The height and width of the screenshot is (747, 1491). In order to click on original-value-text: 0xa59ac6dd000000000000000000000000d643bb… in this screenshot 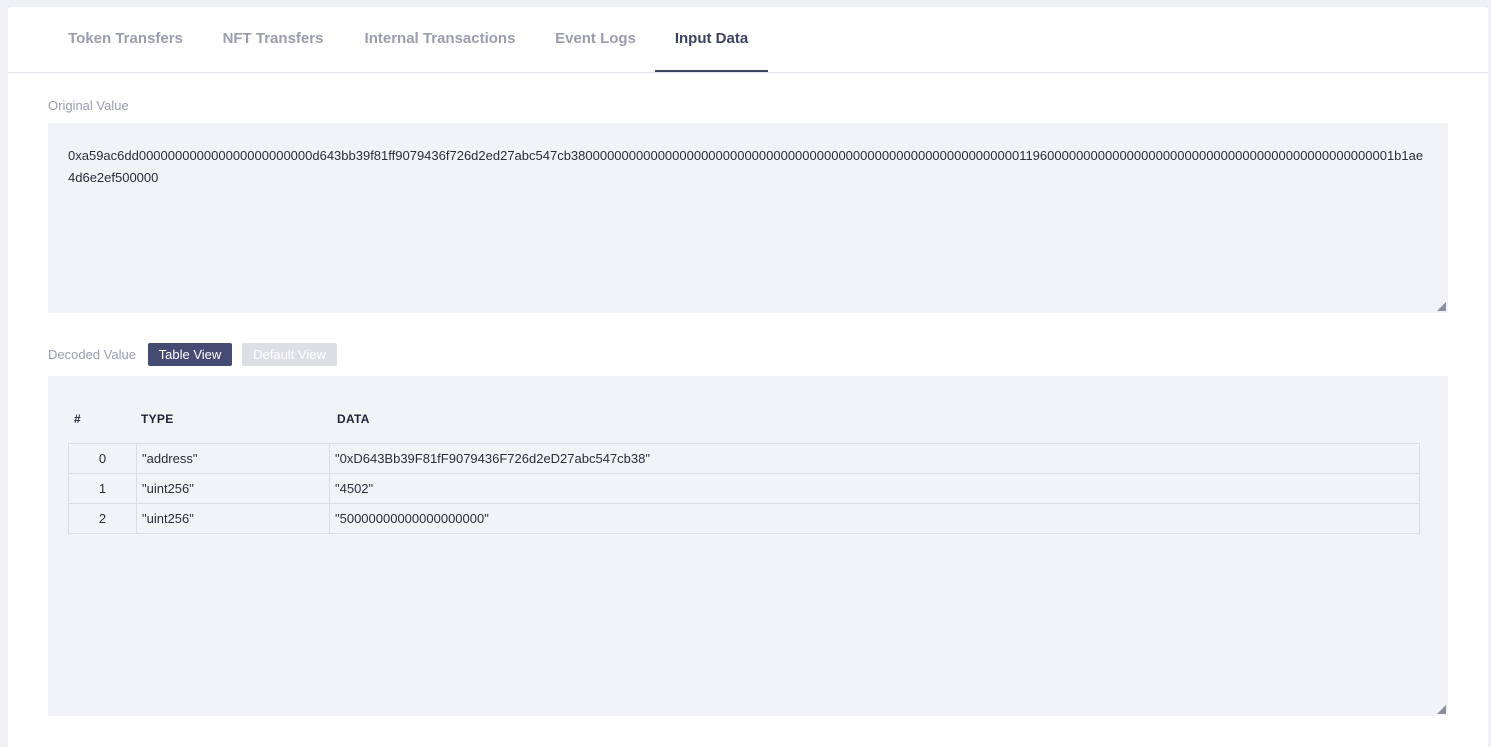, I will do `click(746, 166)`.